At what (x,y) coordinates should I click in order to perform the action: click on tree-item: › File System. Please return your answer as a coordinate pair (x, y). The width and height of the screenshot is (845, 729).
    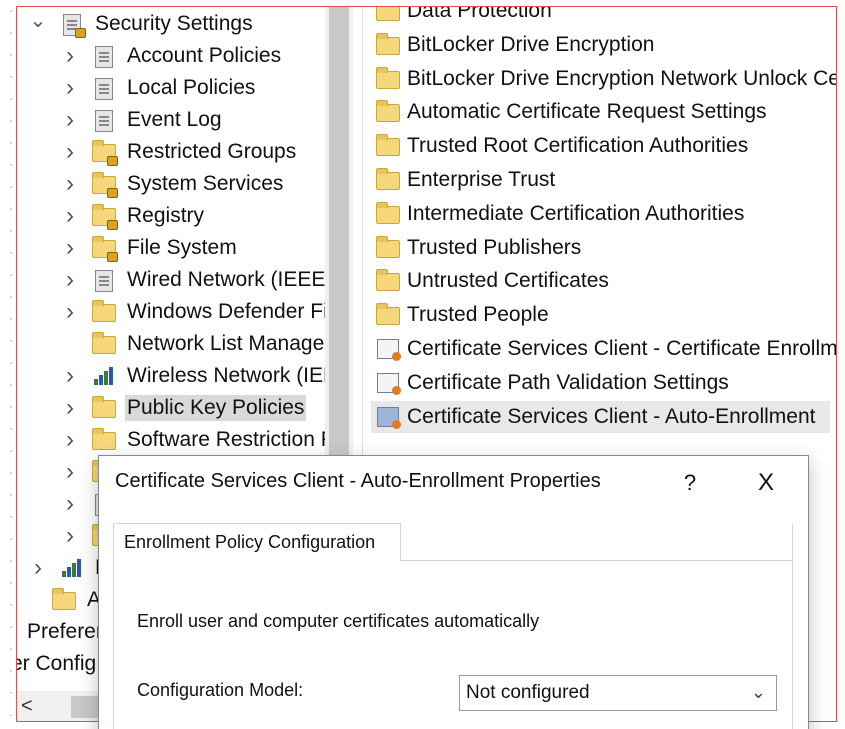
    Looking at the image, I should click on (150, 248).